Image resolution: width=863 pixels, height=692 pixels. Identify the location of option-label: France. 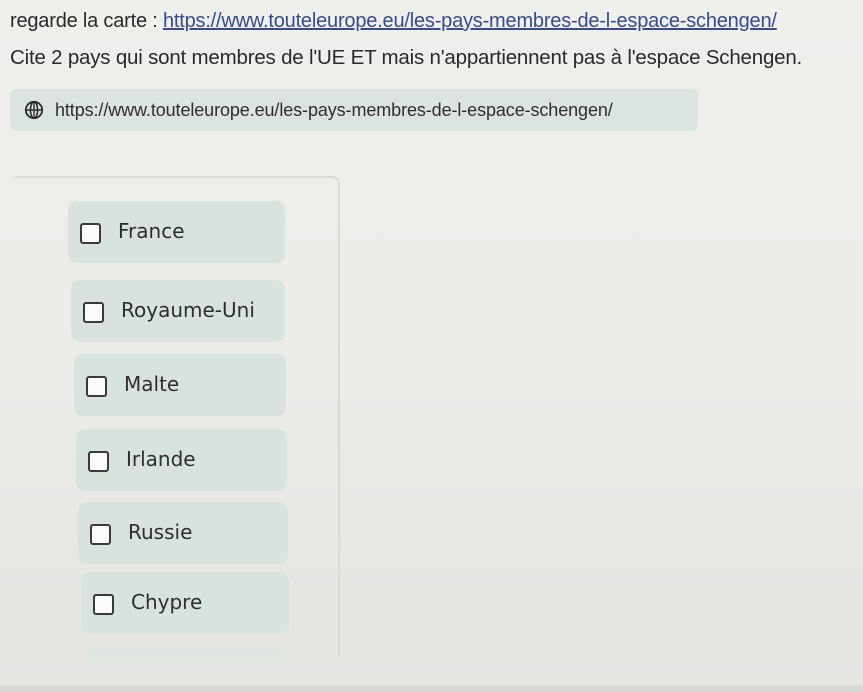
(151, 231).